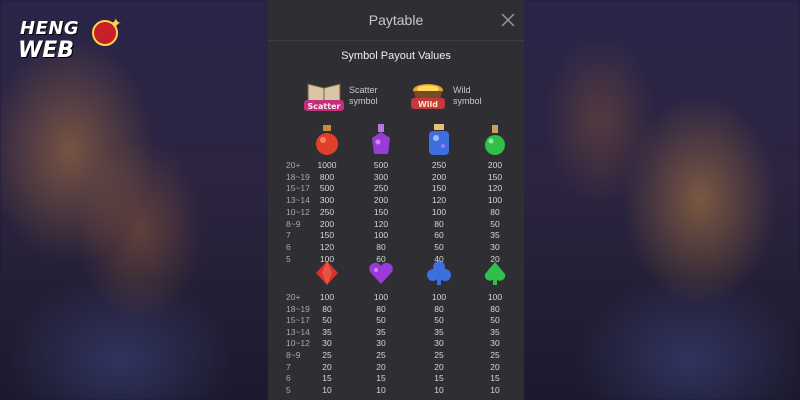 The image size is (800, 400). What do you see at coordinates (396, 56) in the screenshot?
I see `section-title: Symbol Payout Values` at bounding box center [396, 56].